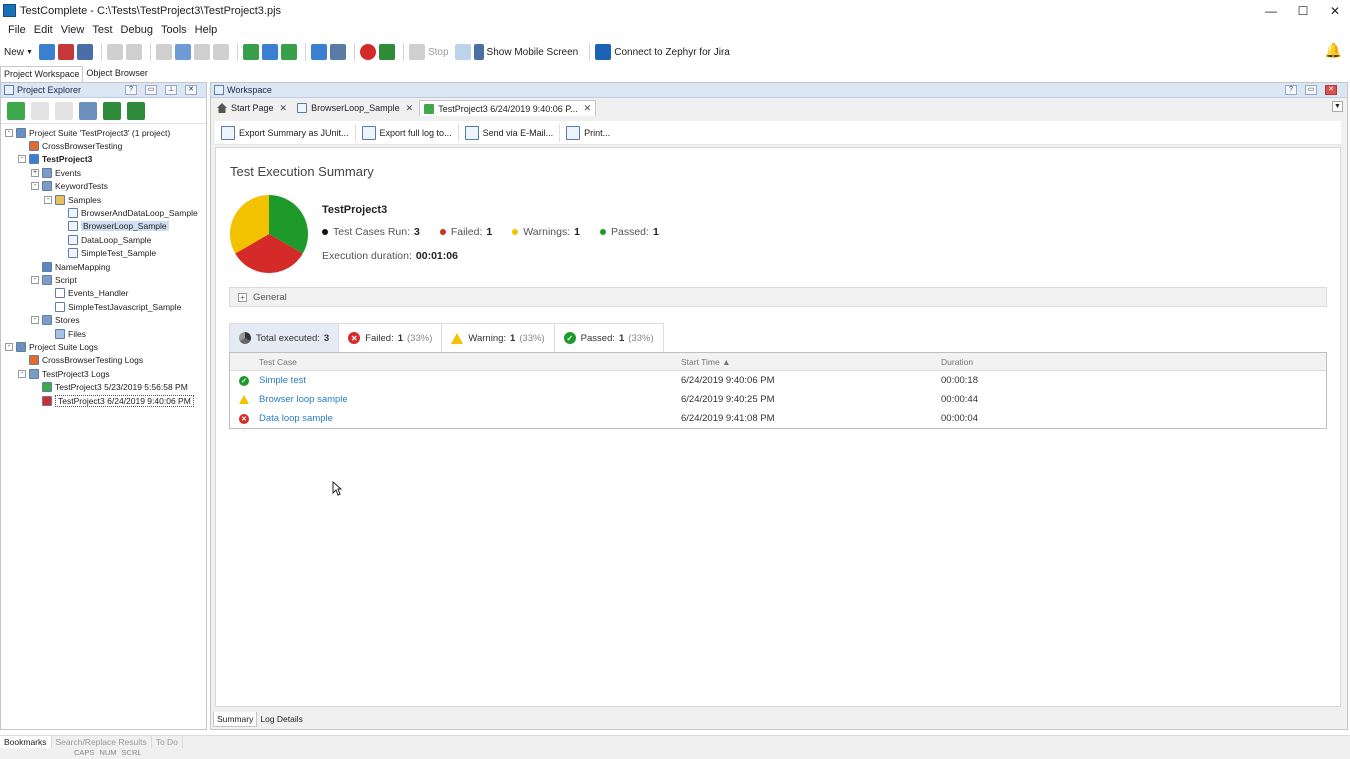 Image resolution: width=1350 pixels, height=759 pixels. I want to click on tree-item: TestProject3 5/23/2019 5:56:58 PM, so click(103, 386).